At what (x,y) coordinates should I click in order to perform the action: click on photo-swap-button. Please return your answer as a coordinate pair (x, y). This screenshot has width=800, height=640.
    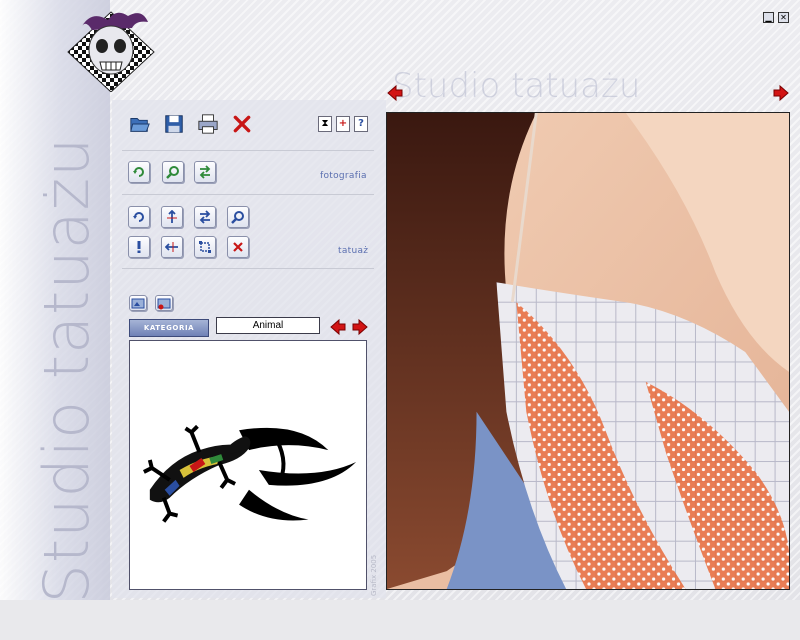
    Looking at the image, I should click on (205, 172).